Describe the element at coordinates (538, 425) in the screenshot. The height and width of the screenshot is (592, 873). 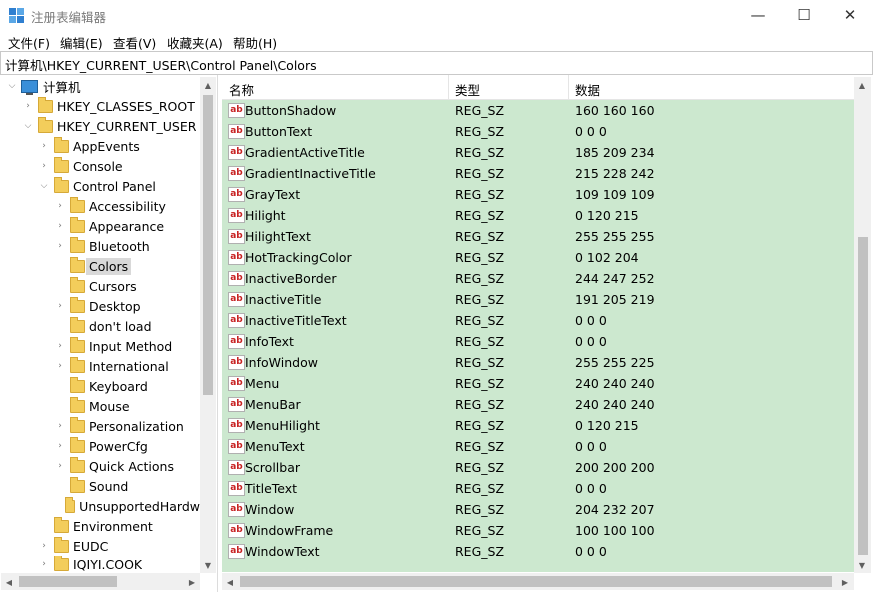
I see `table-row: ab MenuHilight REG_SZ 0 120 215` at that location.